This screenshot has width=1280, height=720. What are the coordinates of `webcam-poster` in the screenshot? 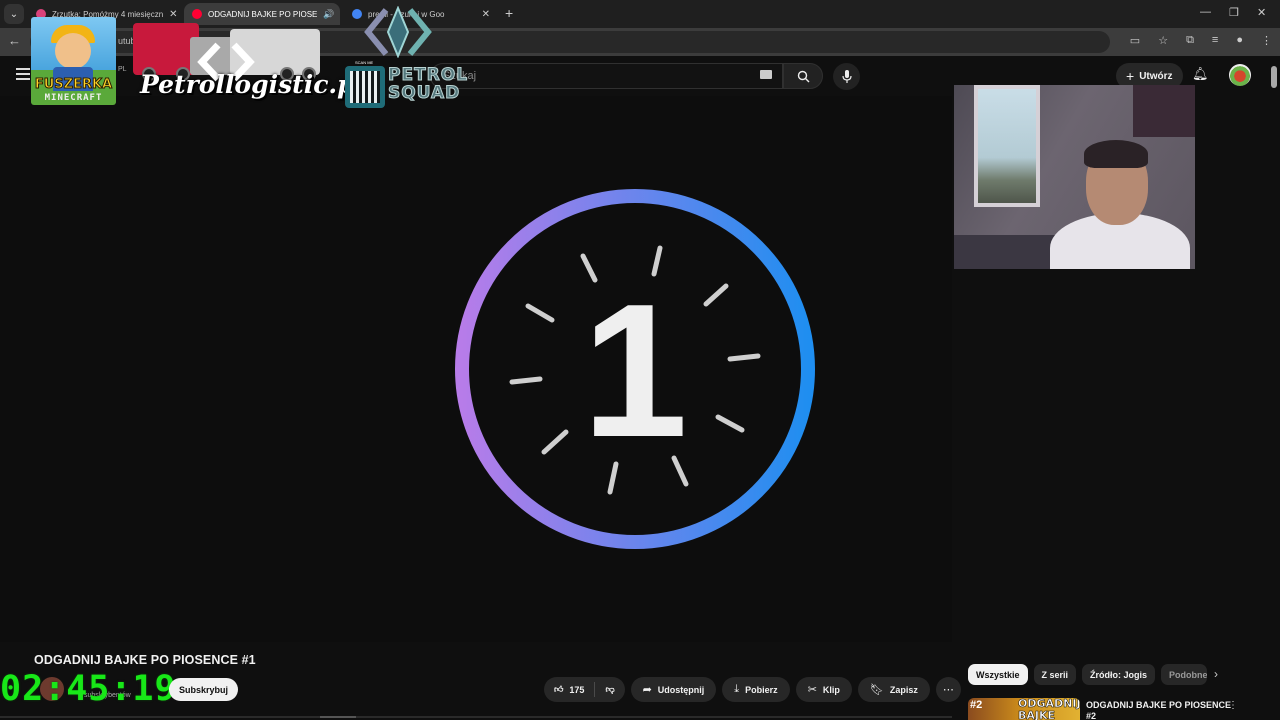 It's located at (1164, 111).